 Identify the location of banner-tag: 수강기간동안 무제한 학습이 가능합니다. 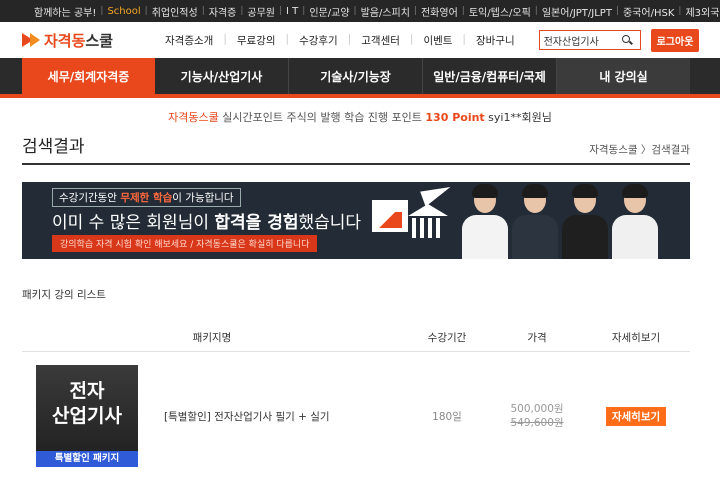
(146, 197).